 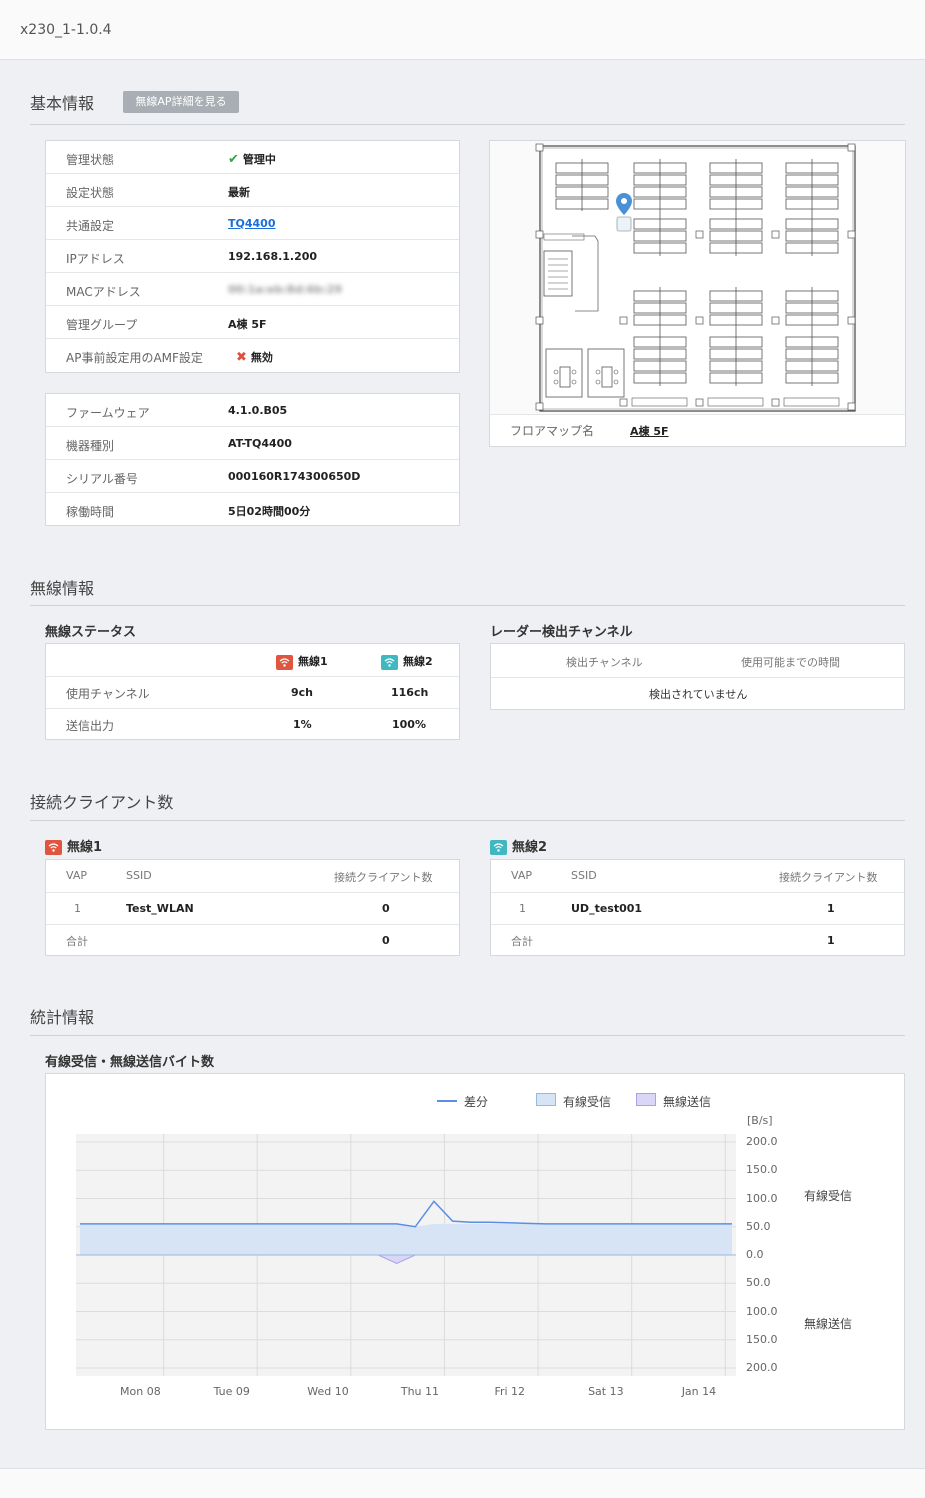 I want to click on x-tick-label: Thu 11, so click(x=419, y=1391).